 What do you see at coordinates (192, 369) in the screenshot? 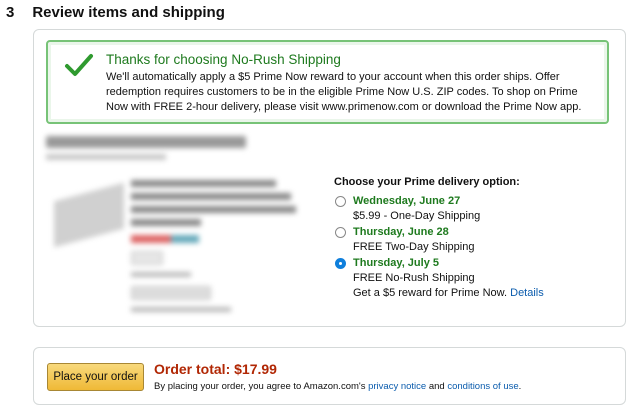
I see `order-total-label: Order total:` at bounding box center [192, 369].